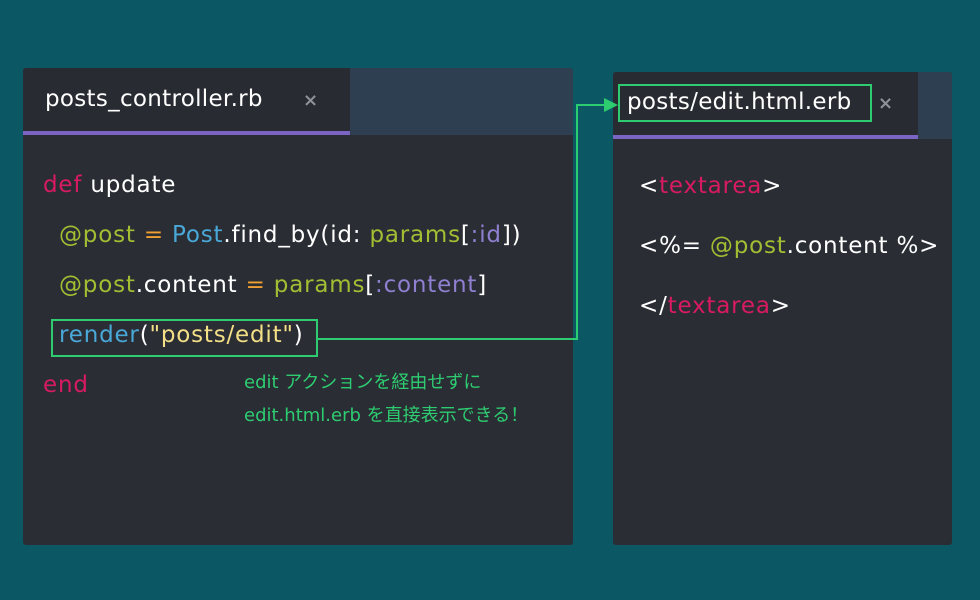 This screenshot has width=980, height=600. Describe the element at coordinates (611, 105) in the screenshot. I see `arrow-head-icon` at that location.